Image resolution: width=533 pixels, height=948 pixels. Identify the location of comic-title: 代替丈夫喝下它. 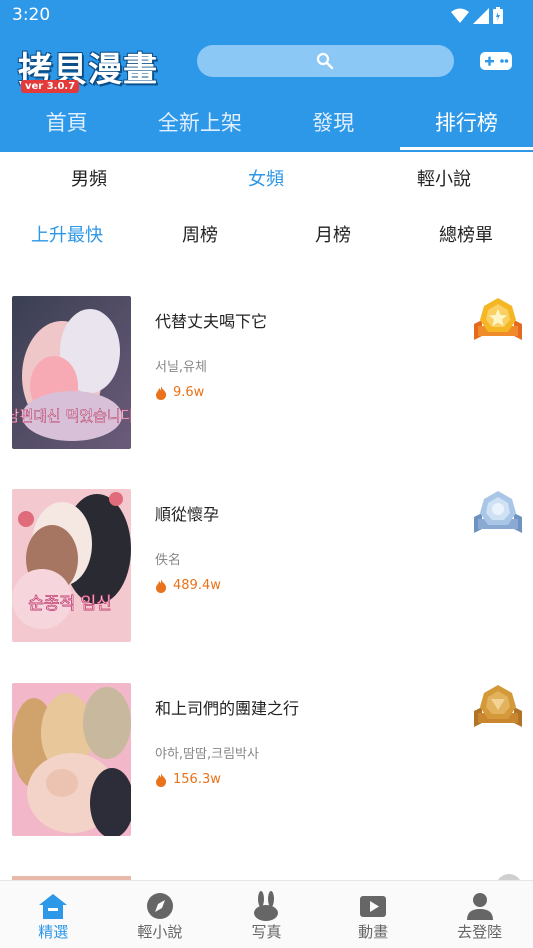
(211, 320).